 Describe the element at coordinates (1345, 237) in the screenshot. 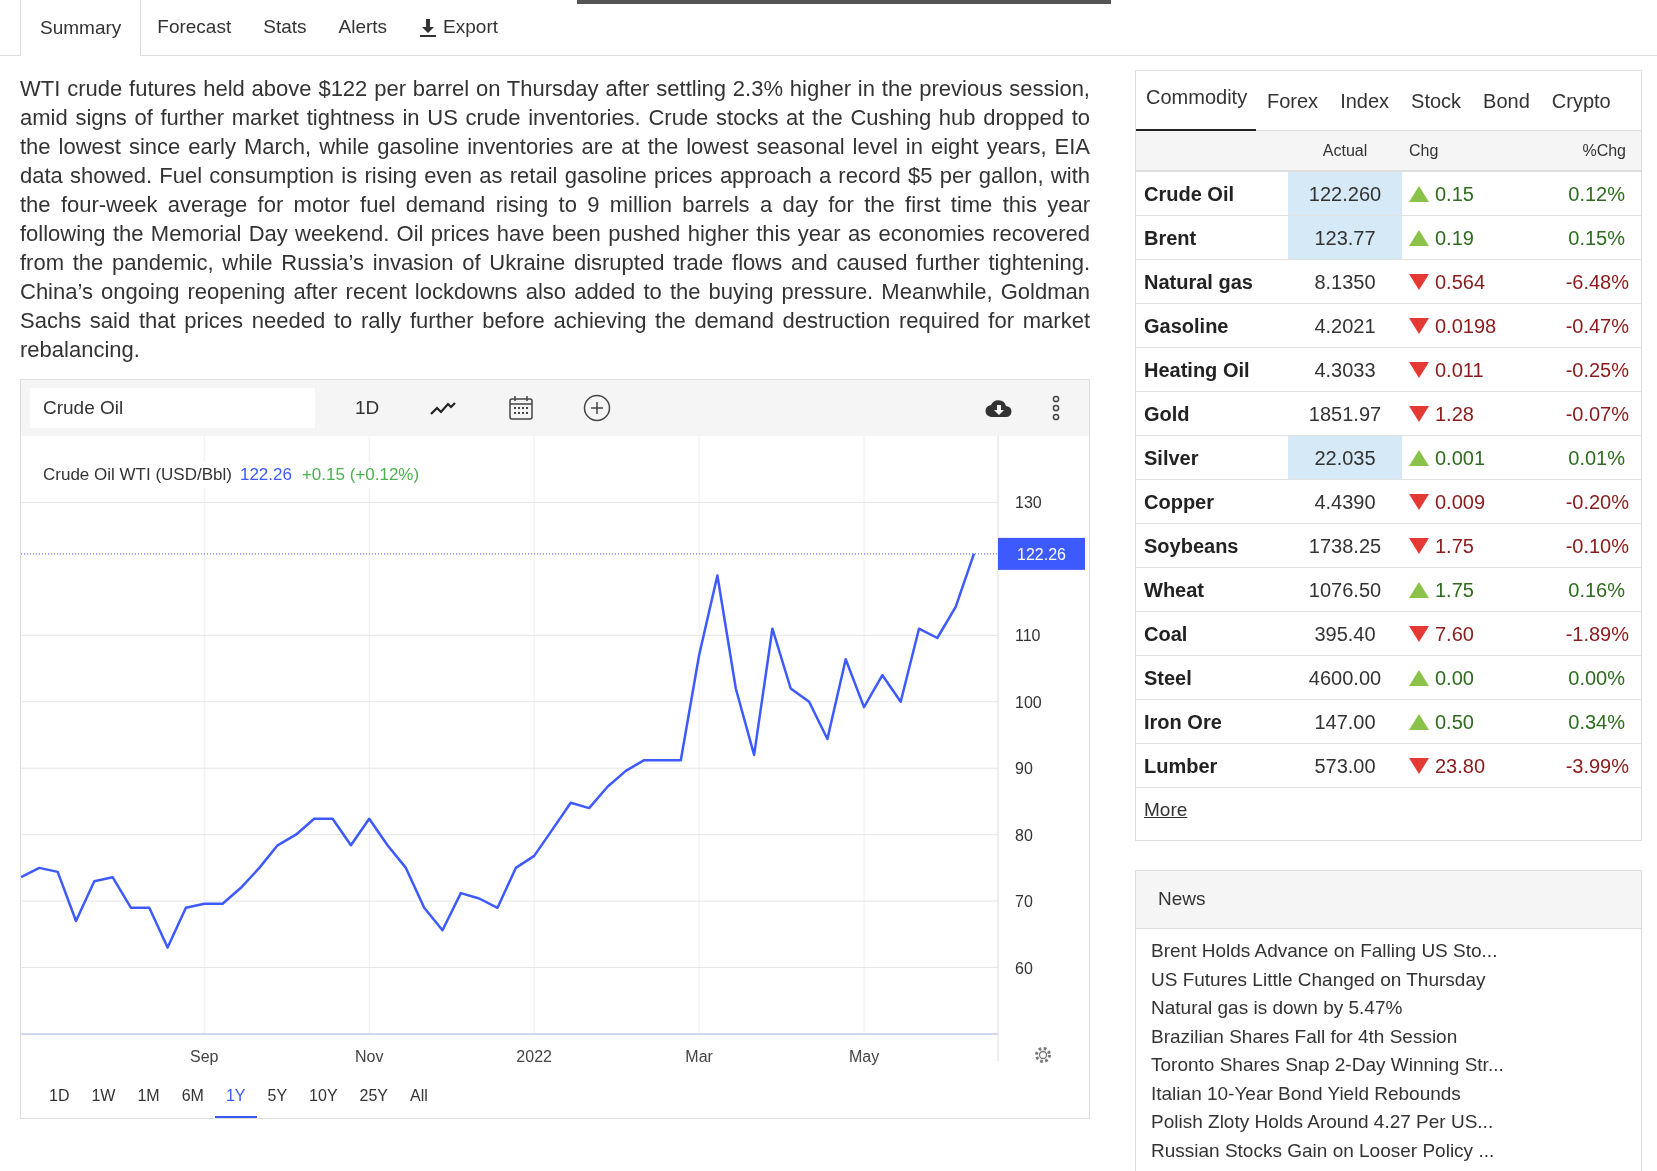

I see `actual-value: 123.77` at that location.